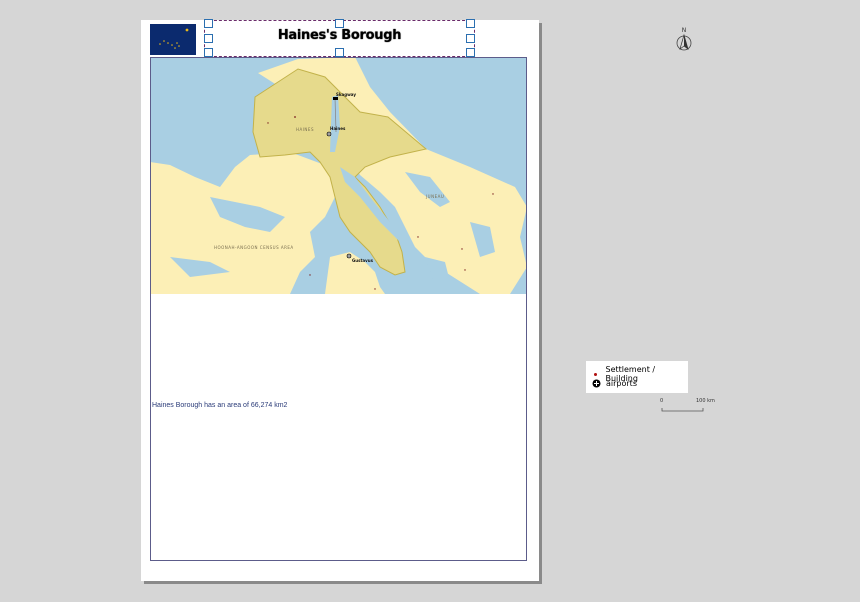 This screenshot has height=602, width=860. What do you see at coordinates (208, 38) in the screenshot?
I see `resize-handle-left` at bounding box center [208, 38].